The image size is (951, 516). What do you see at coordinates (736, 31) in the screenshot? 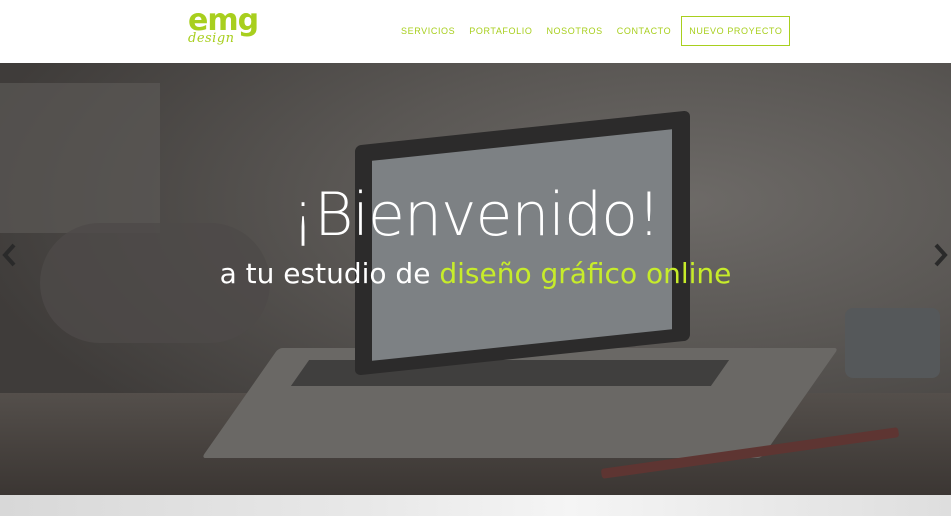
I see `new-project-button: NUEVO PROYECTO` at bounding box center [736, 31].